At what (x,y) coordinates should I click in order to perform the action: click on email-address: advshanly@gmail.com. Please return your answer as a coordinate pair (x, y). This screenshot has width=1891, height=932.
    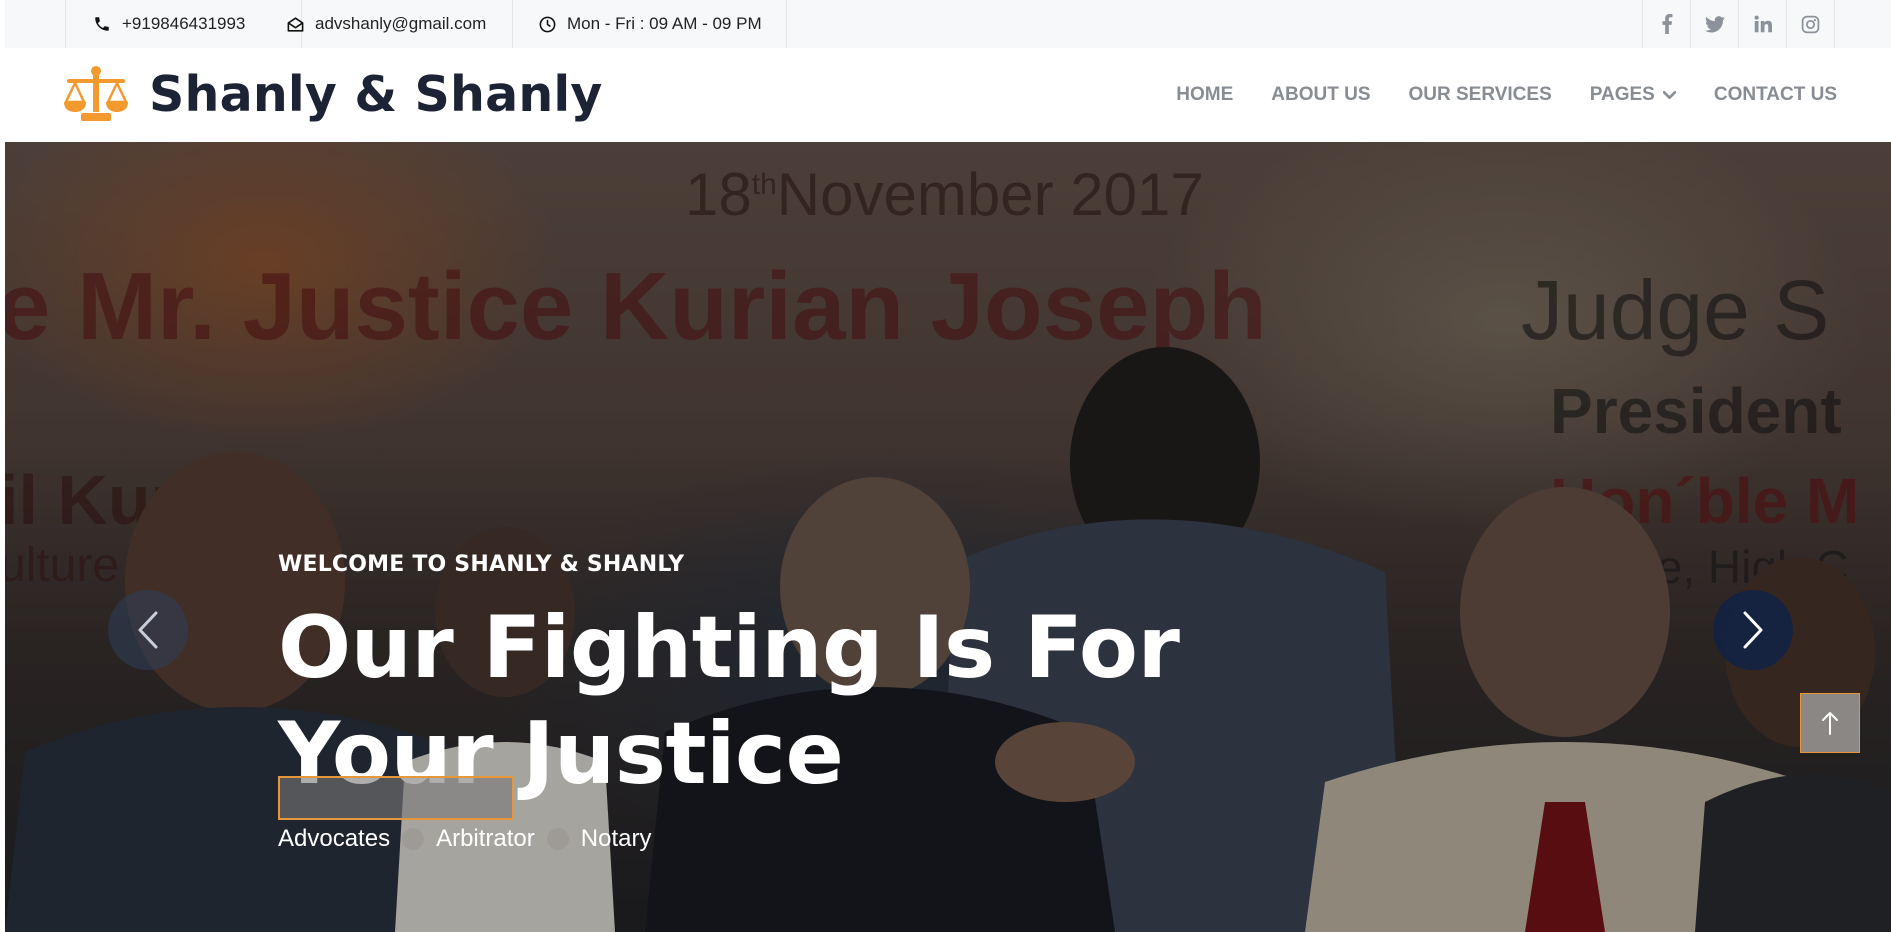
    Looking at the image, I should click on (401, 23).